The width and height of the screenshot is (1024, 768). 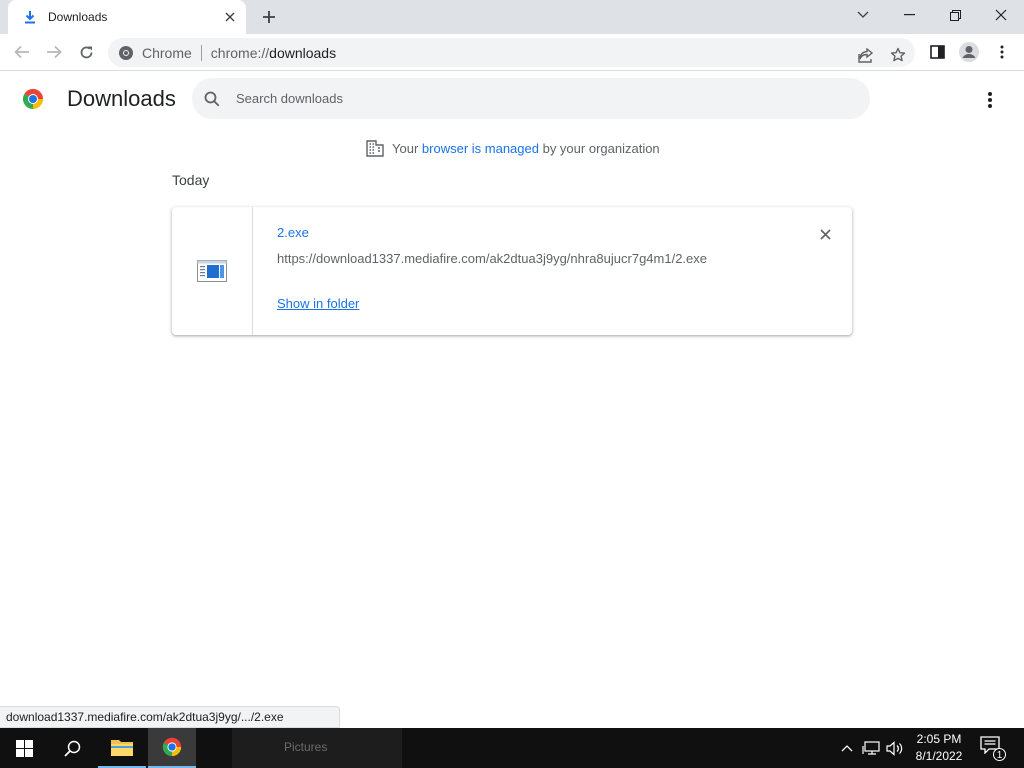 What do you see at coordinates (240, 52) in the screenshot?
I see `url-scheme: chrome://` at bounding box center [240, 52].